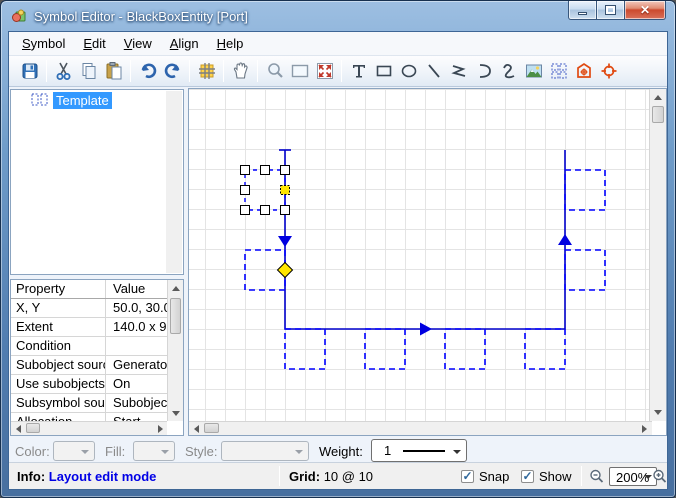  What do you see at coordinates (645, 10) in the screenshot?
I see `close-button: ✕` at bounding box center [645, 10].